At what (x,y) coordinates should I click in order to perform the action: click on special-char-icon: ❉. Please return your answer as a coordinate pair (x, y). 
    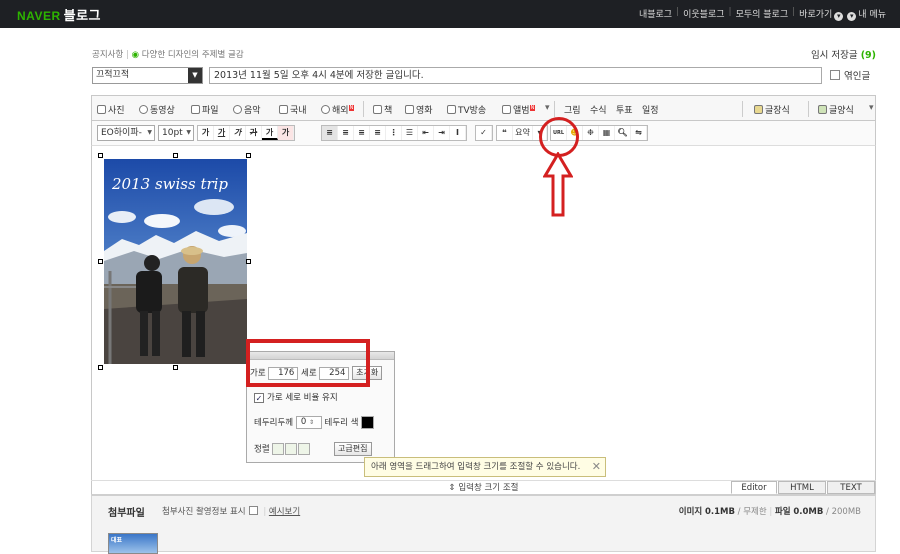
    Looking at the image, I should click on (591, 133).